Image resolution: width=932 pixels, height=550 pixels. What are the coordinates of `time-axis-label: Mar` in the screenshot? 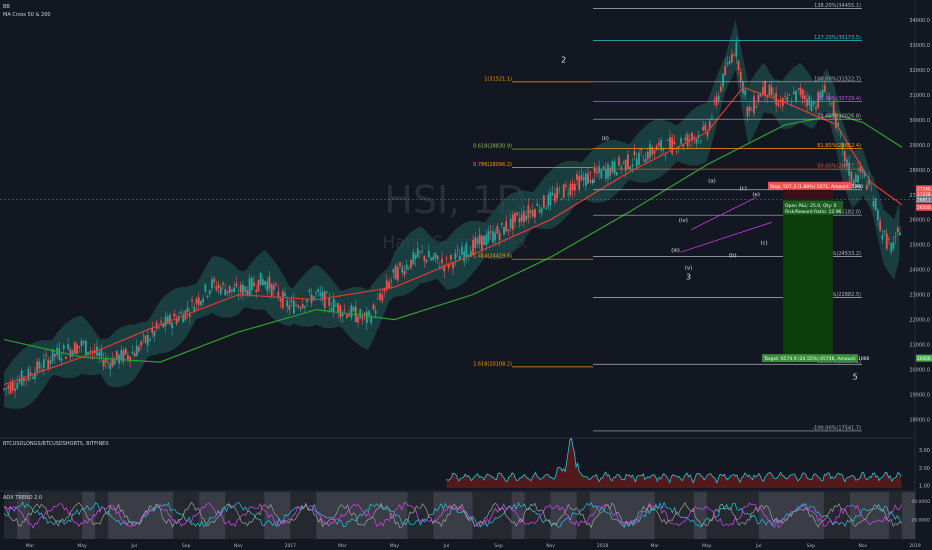 It's located at (30, 546).